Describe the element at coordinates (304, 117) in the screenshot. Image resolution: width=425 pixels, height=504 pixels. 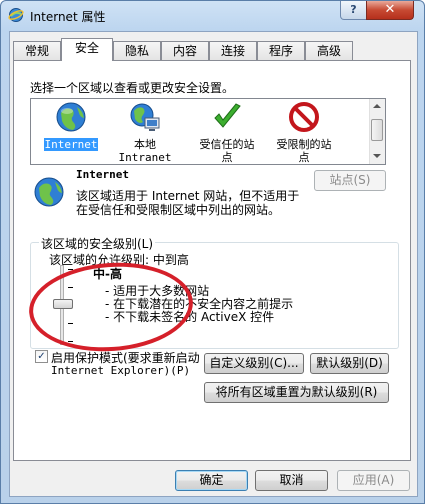
I see `restricted-icon` at that location.